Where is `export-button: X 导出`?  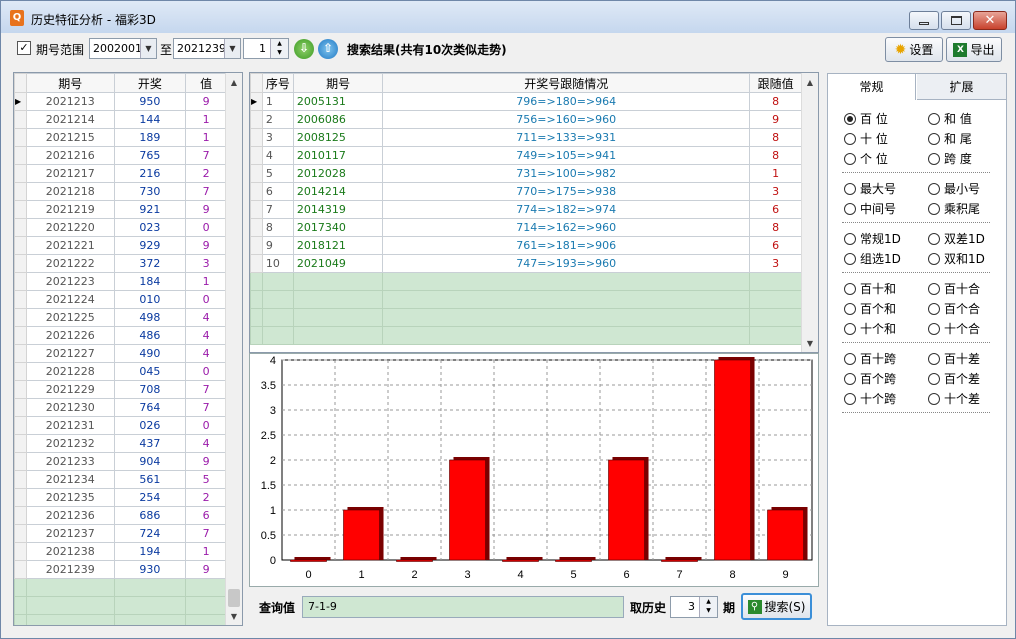
export-button: X 导出 is located at coordinates (974, 49).